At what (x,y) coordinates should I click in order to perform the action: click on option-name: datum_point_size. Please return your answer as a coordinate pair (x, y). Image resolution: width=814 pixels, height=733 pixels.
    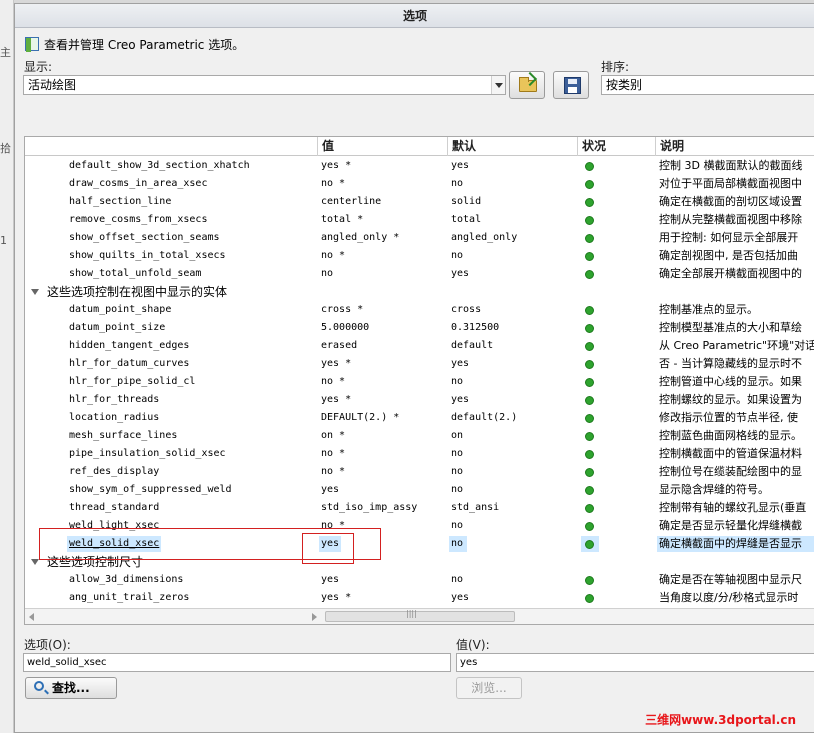
    Looking at the image, I should click on (117, 327).